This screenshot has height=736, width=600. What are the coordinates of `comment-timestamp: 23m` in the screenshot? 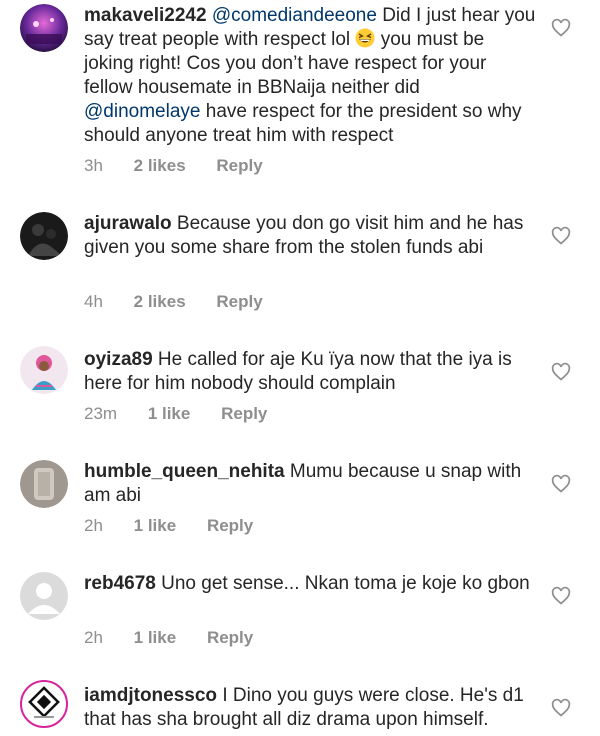 It's located at (101, 413).